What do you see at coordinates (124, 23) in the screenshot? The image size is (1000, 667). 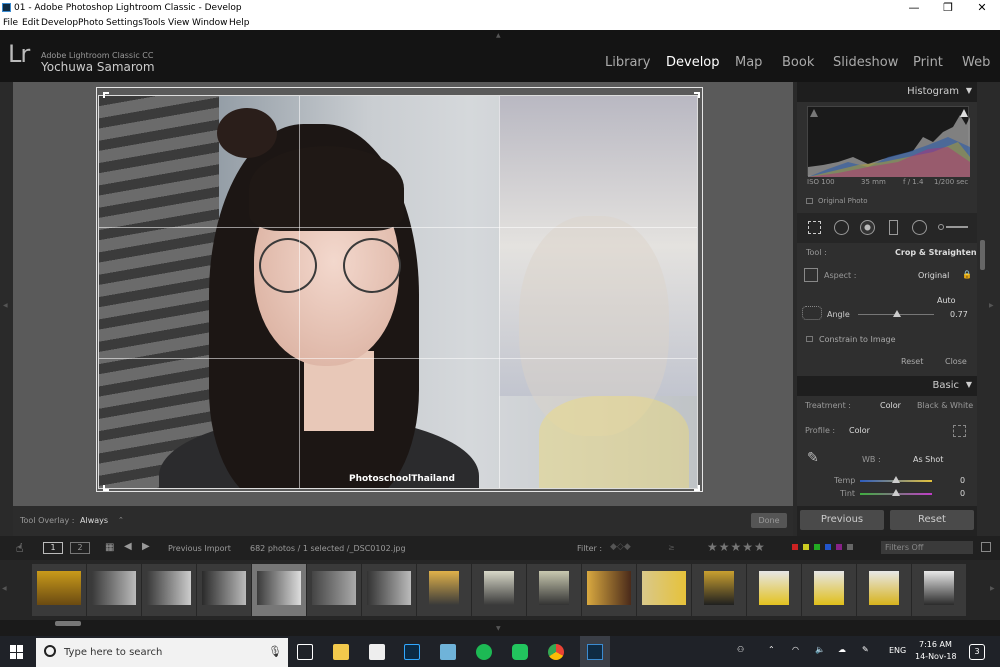 I see `menu-settings: Settings` at bounding box center [124, 23].